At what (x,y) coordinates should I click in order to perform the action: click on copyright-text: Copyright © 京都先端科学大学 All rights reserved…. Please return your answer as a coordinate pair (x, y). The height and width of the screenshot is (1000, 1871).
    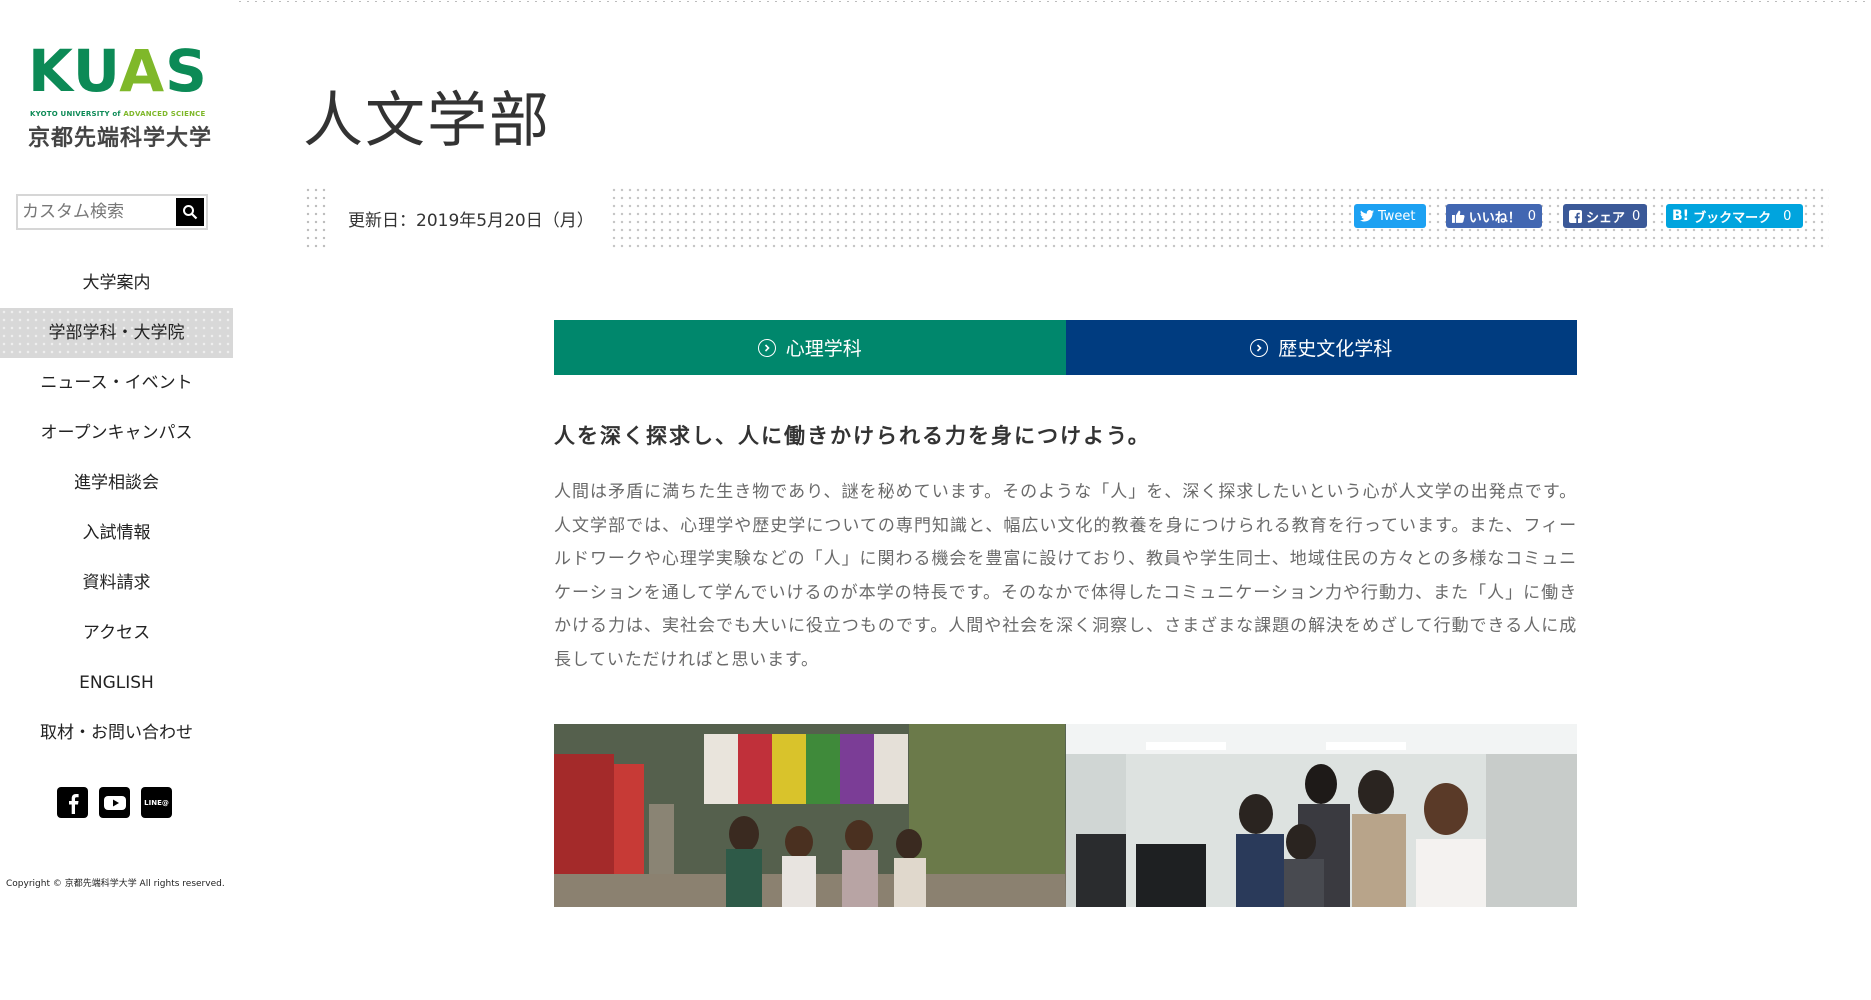
    Looking at the image, I should click on (115, 884).